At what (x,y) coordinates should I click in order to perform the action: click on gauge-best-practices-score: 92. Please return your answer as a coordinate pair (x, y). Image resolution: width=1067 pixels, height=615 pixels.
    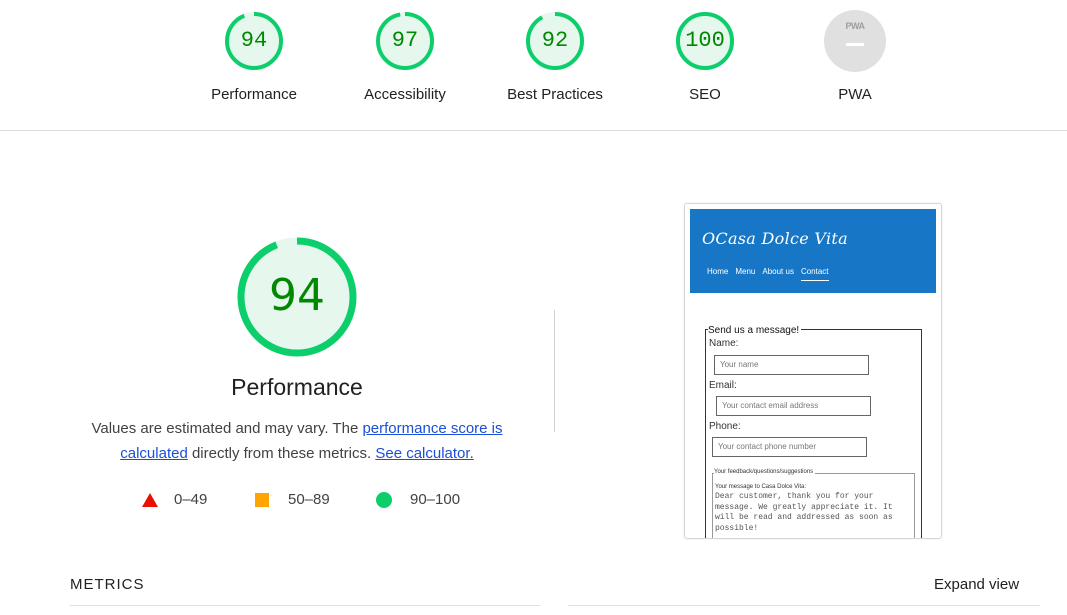
    Looking at the image, I should click on (555, 40).